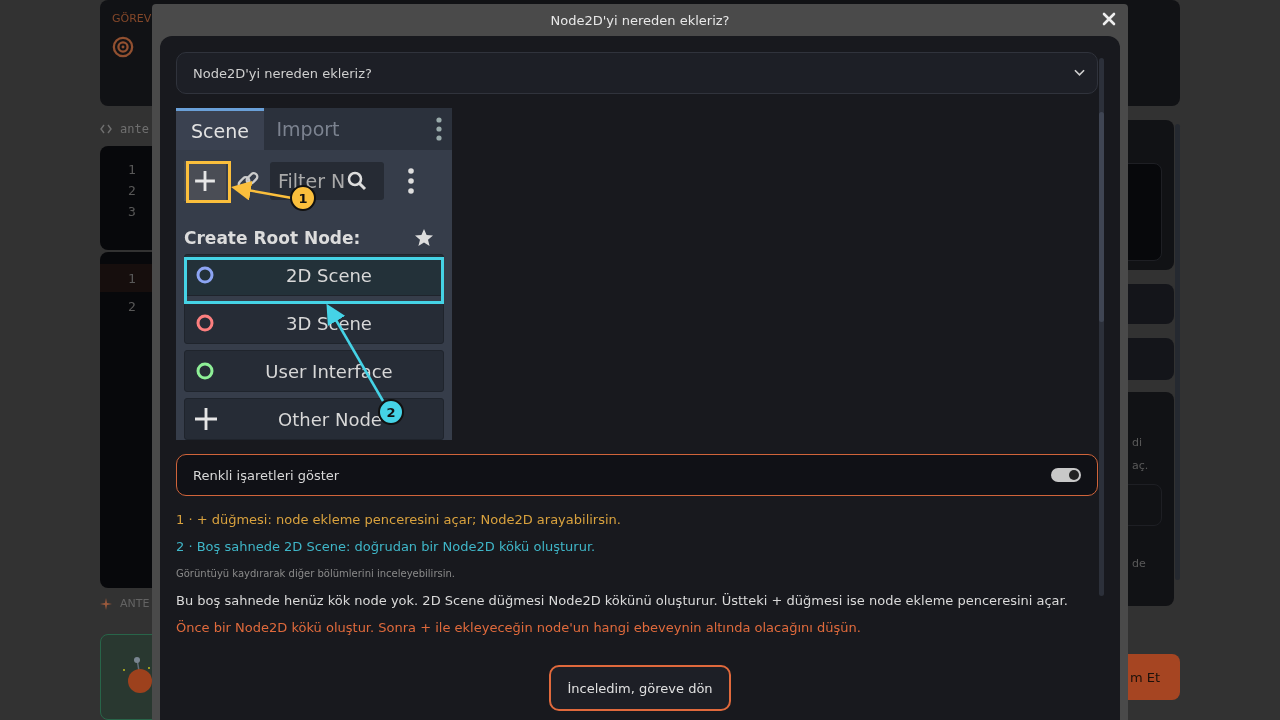 The width and height of the screenshot is (1280, 720). Describe the element at coordinates (640, 688) in the screenshot. I see `done-button: İnceledim, göreve dön` at that location.